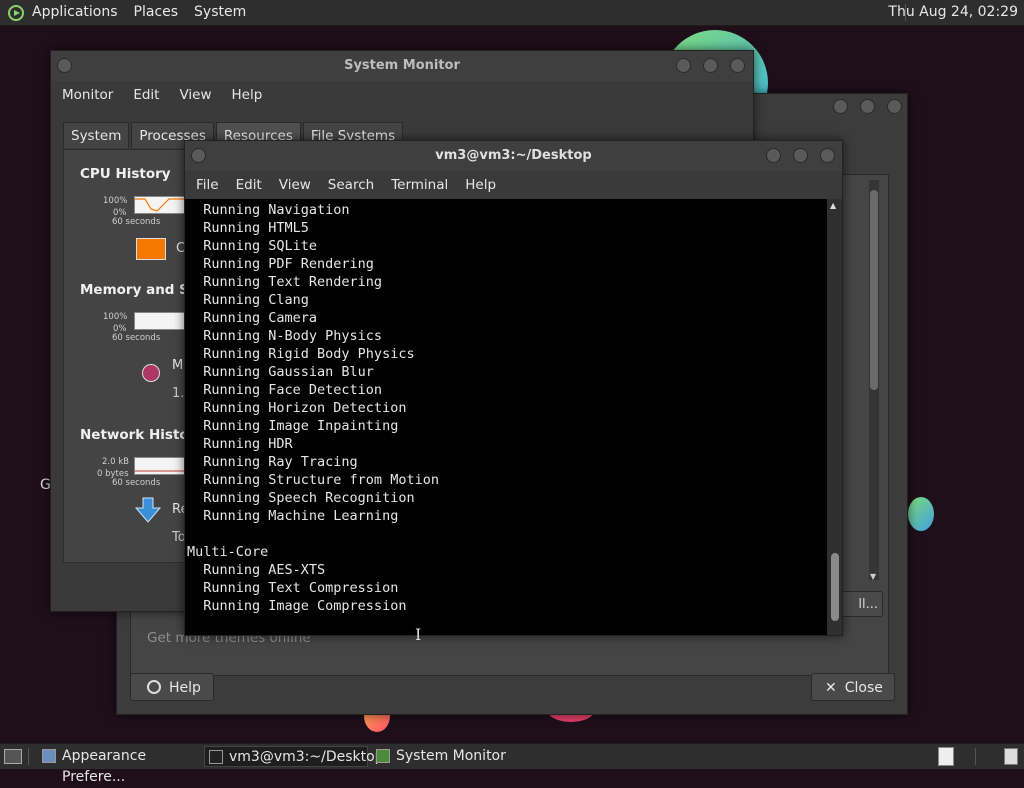  What do you see at coordinates (125, 174) in the screenshot?
I see `cpu-history-title: CPU History` at bounding box center [125, 174].